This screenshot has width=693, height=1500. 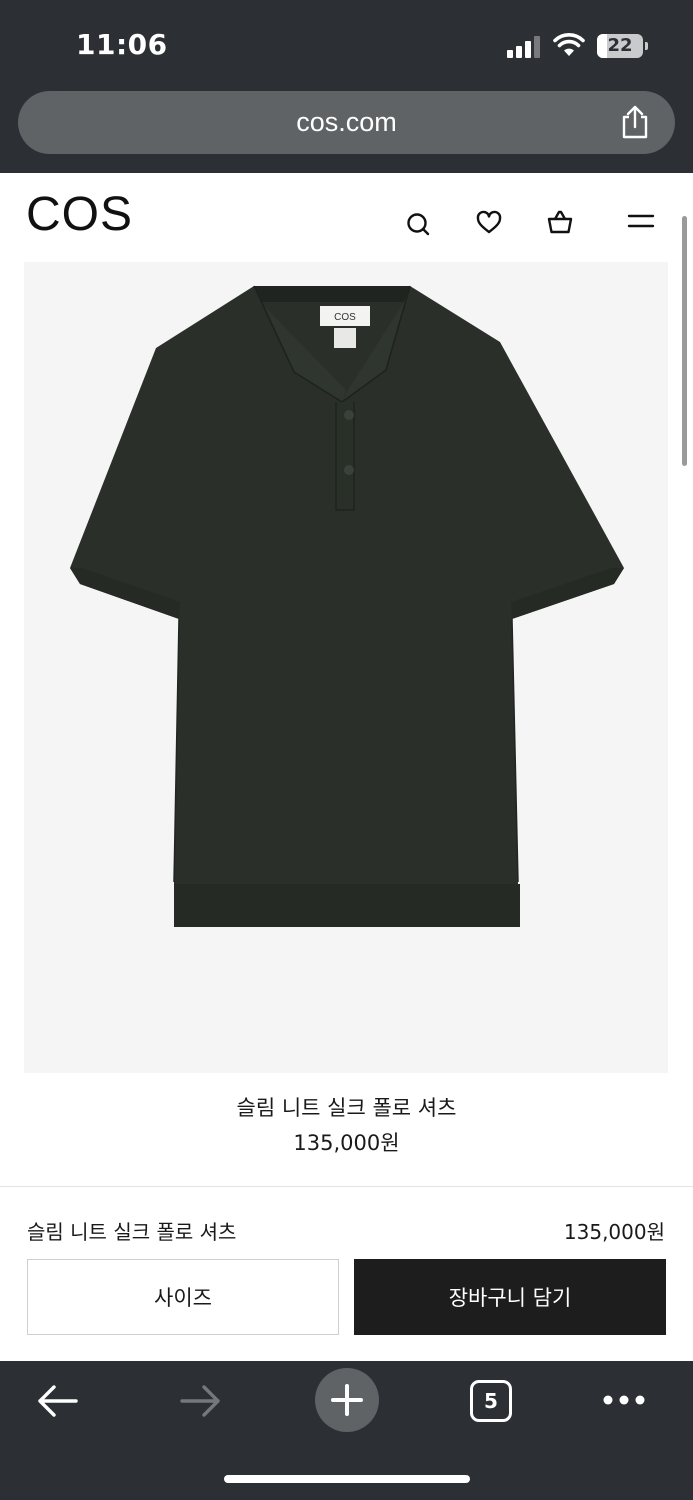 I want to click on search-icon, so click(x=418, y=224).